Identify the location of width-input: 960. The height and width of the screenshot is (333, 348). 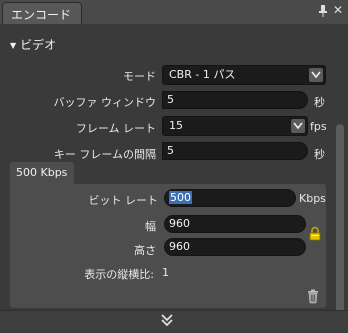
(235, 224).